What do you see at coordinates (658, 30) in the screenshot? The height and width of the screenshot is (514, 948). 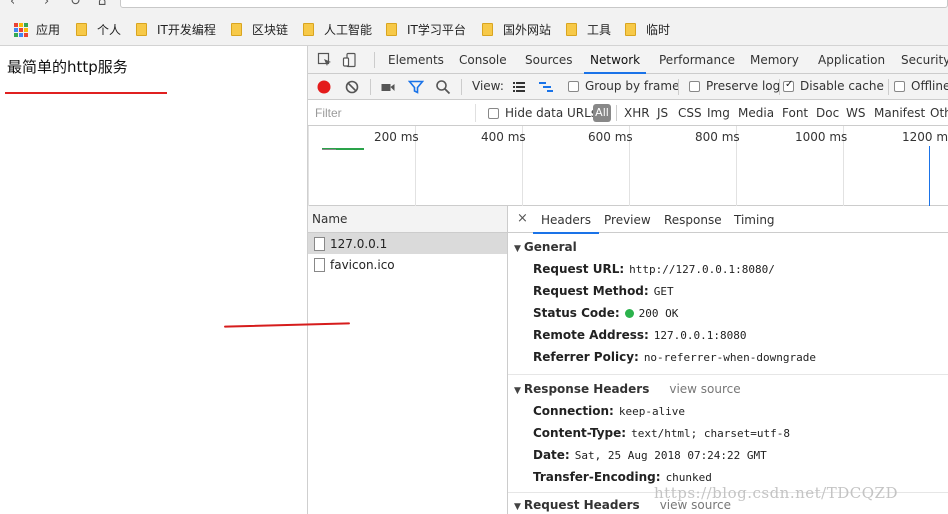 I see `bookmark-label: 临时` at bounding box center [658, 30].